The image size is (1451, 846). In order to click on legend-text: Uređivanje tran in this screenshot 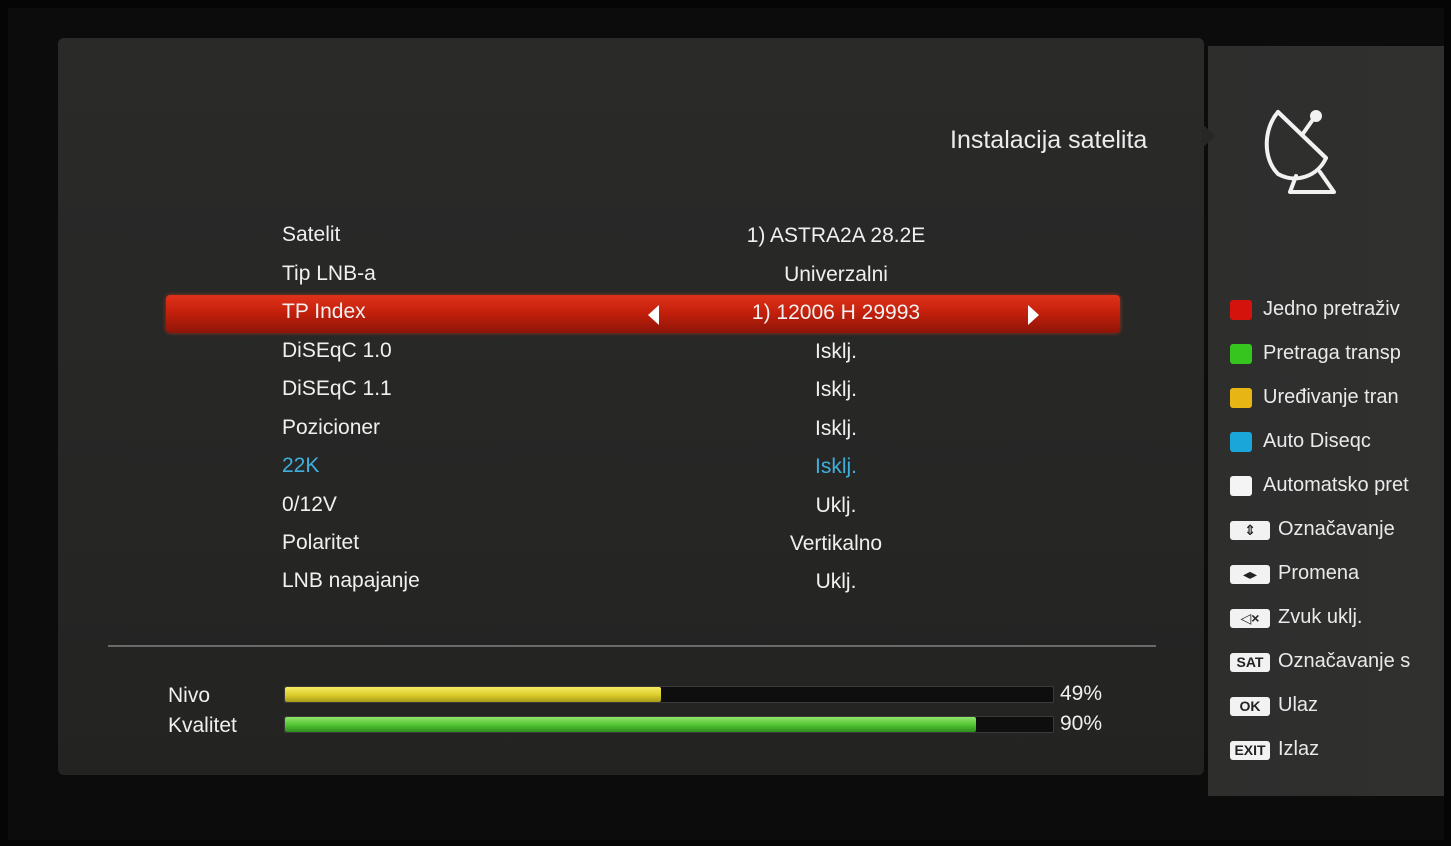, I will do `click(1331, 397)`.